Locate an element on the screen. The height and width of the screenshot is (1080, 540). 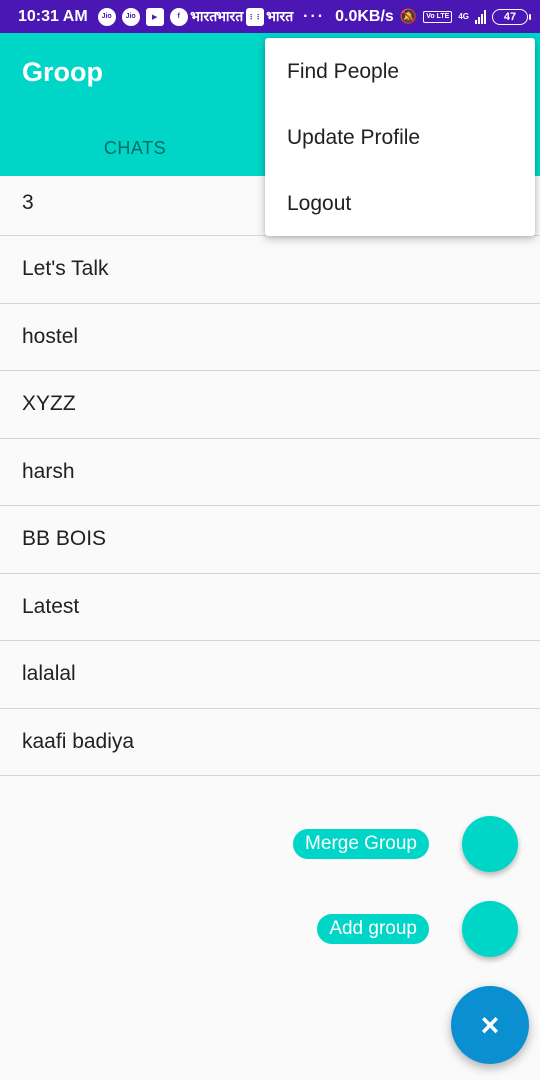
add-group-row: Add group is located at coordinates (417, 929).